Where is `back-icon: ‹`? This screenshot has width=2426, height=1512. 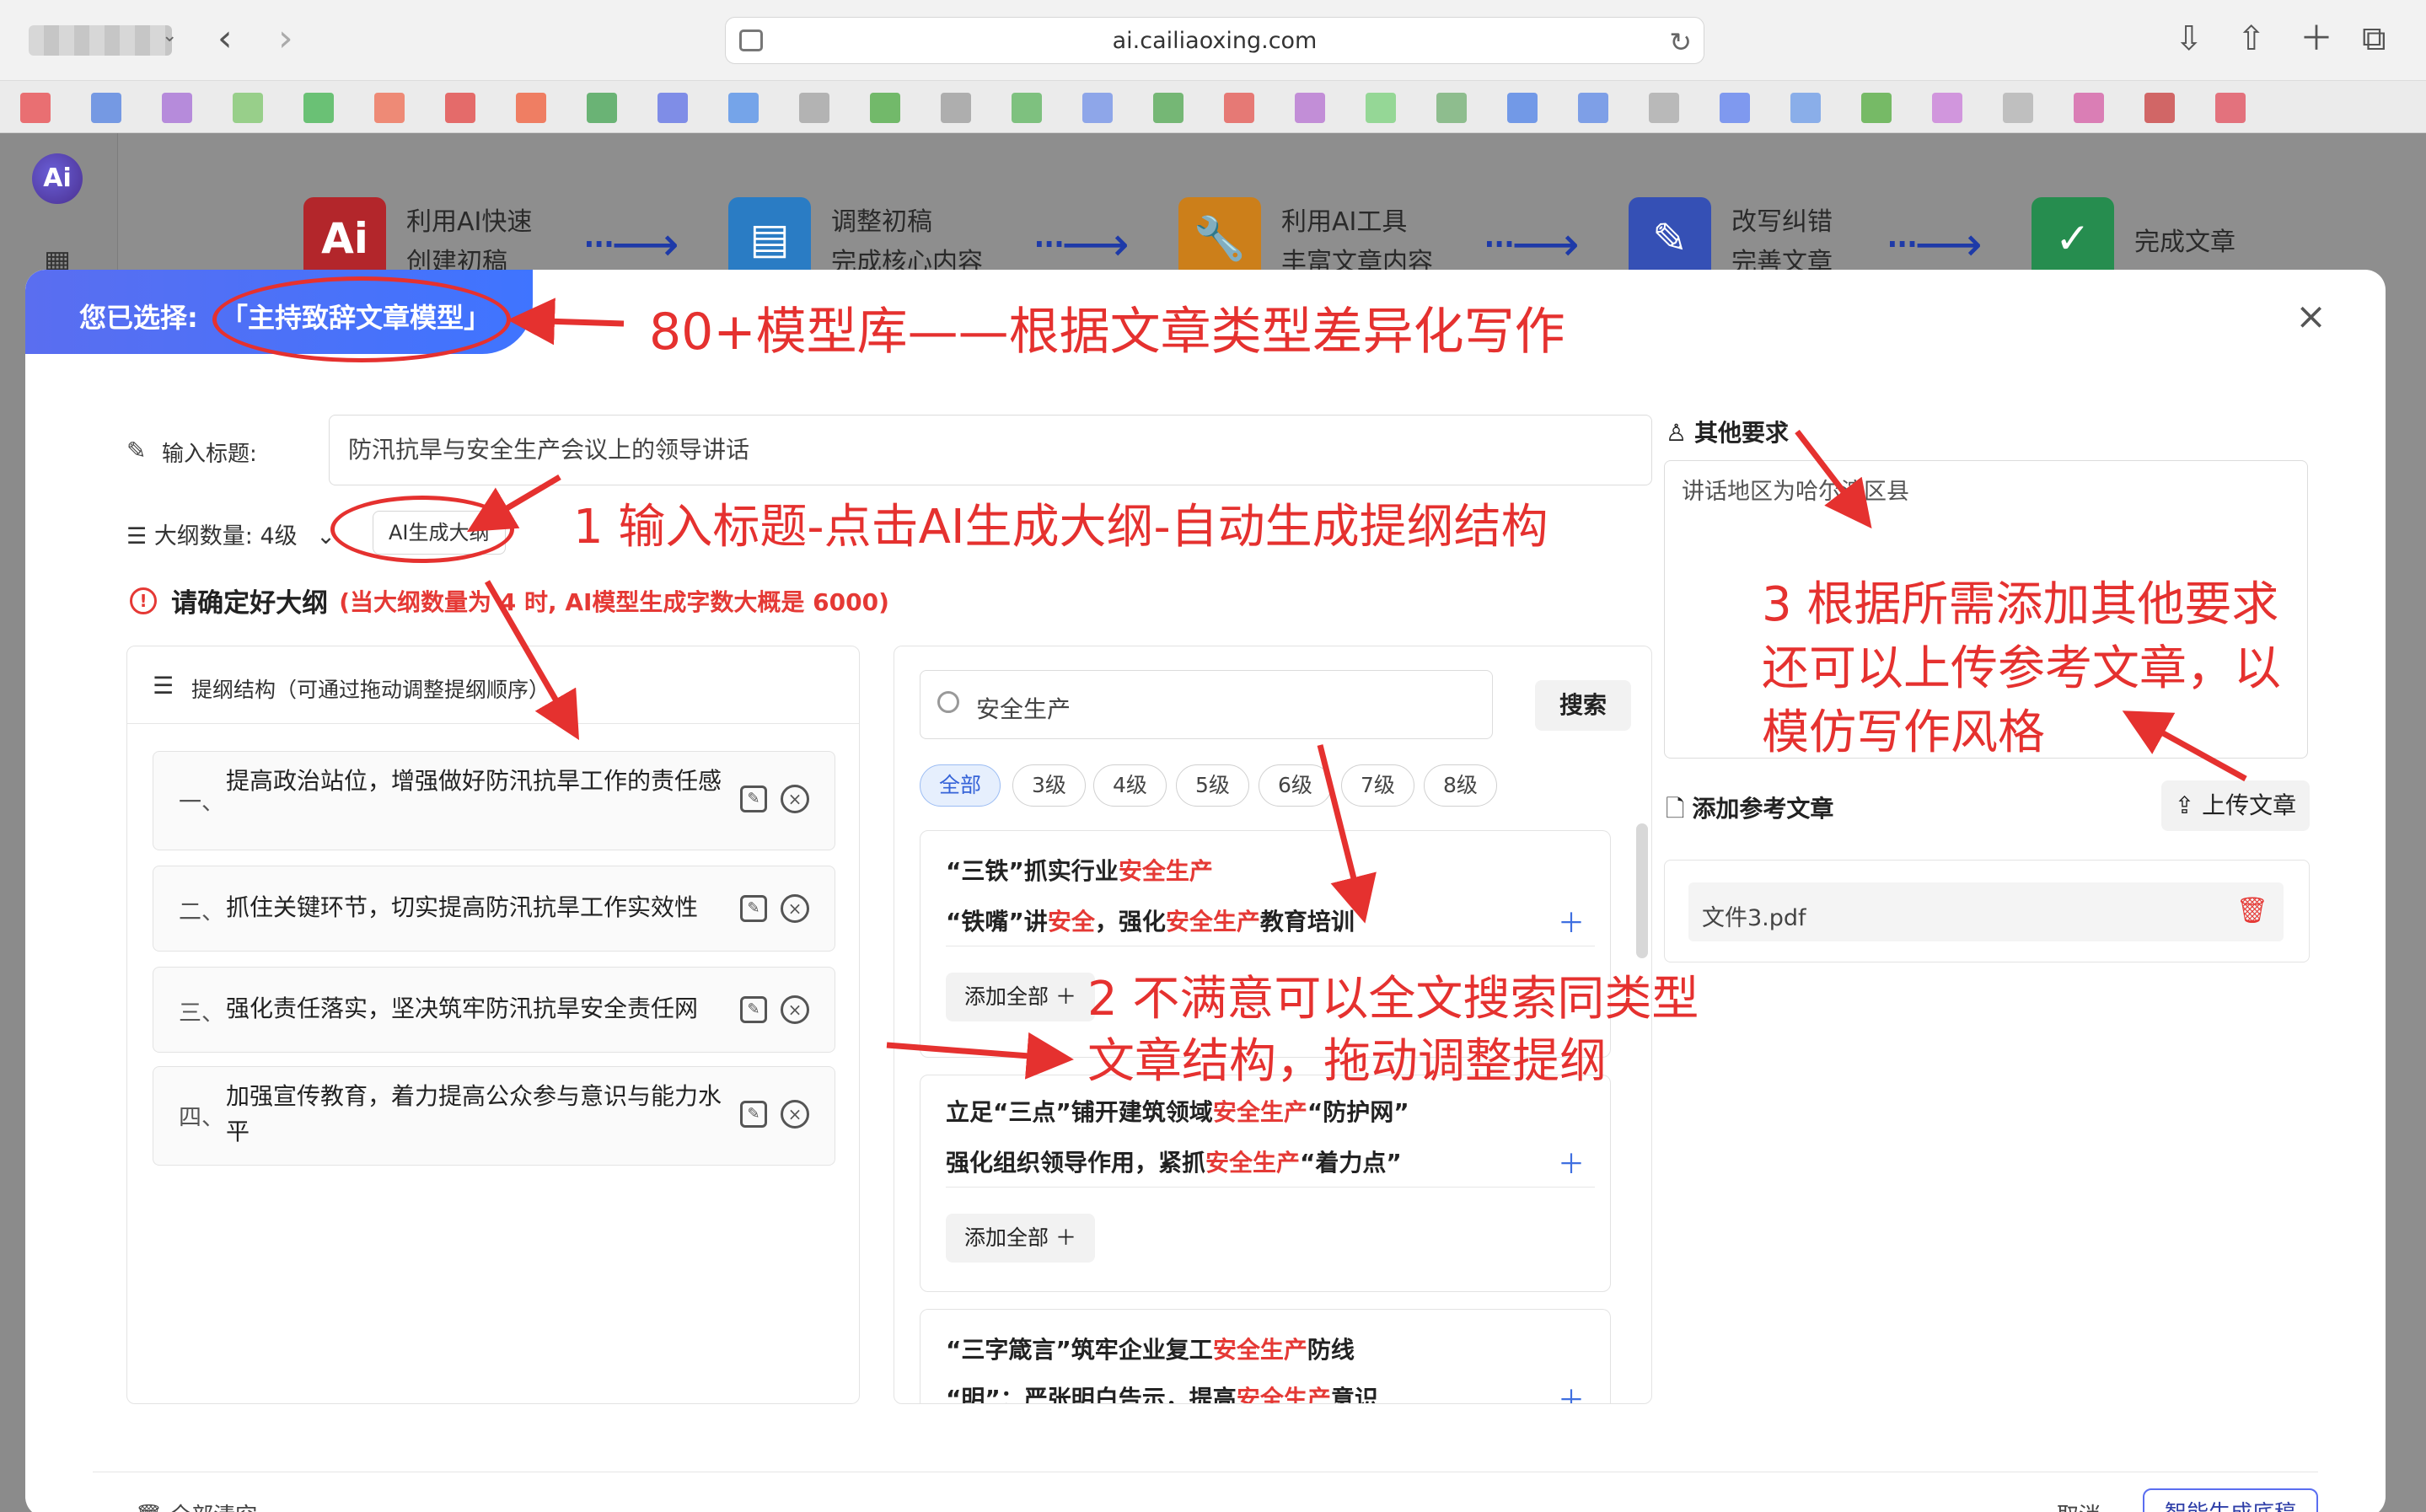 back-icon: ‹ is located at coordinates (225, 39).